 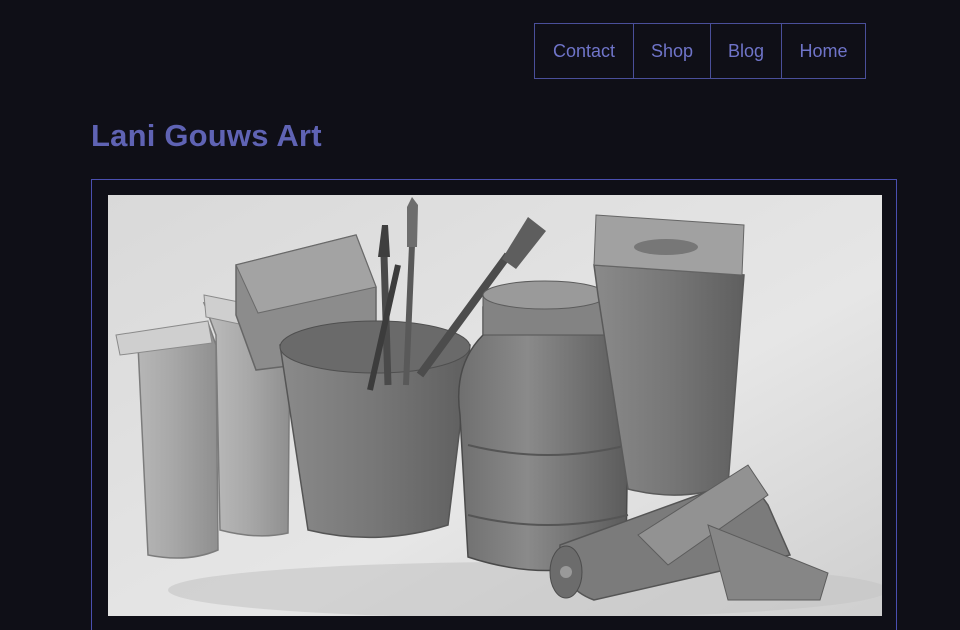 I want to click on site-title: Lani Gouws Art, so click(x=206, y=136).